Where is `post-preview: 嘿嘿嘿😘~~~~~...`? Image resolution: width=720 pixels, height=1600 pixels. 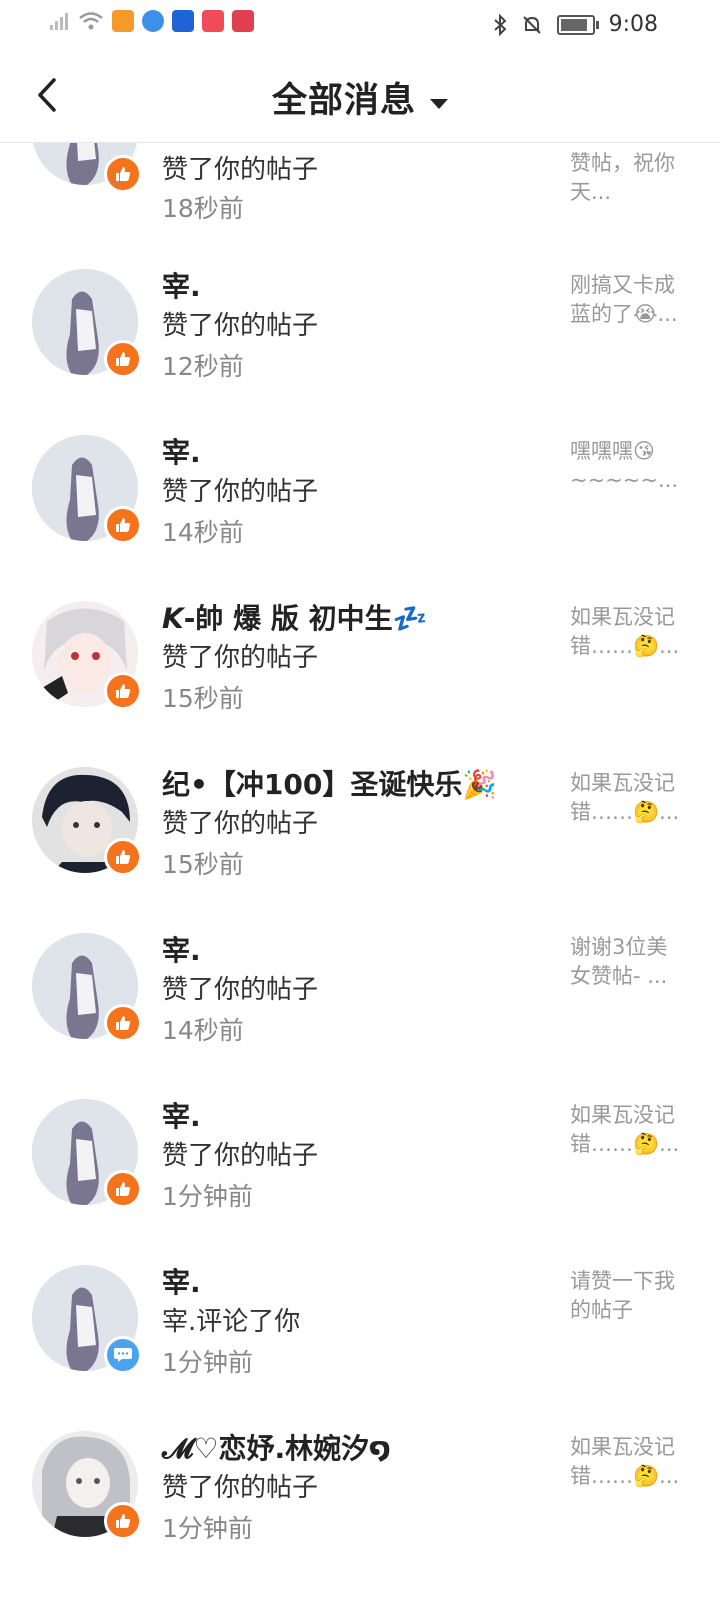 post-preview: 嘿嘿嘿😘~~~~~... is located at coordinates (624, 465).